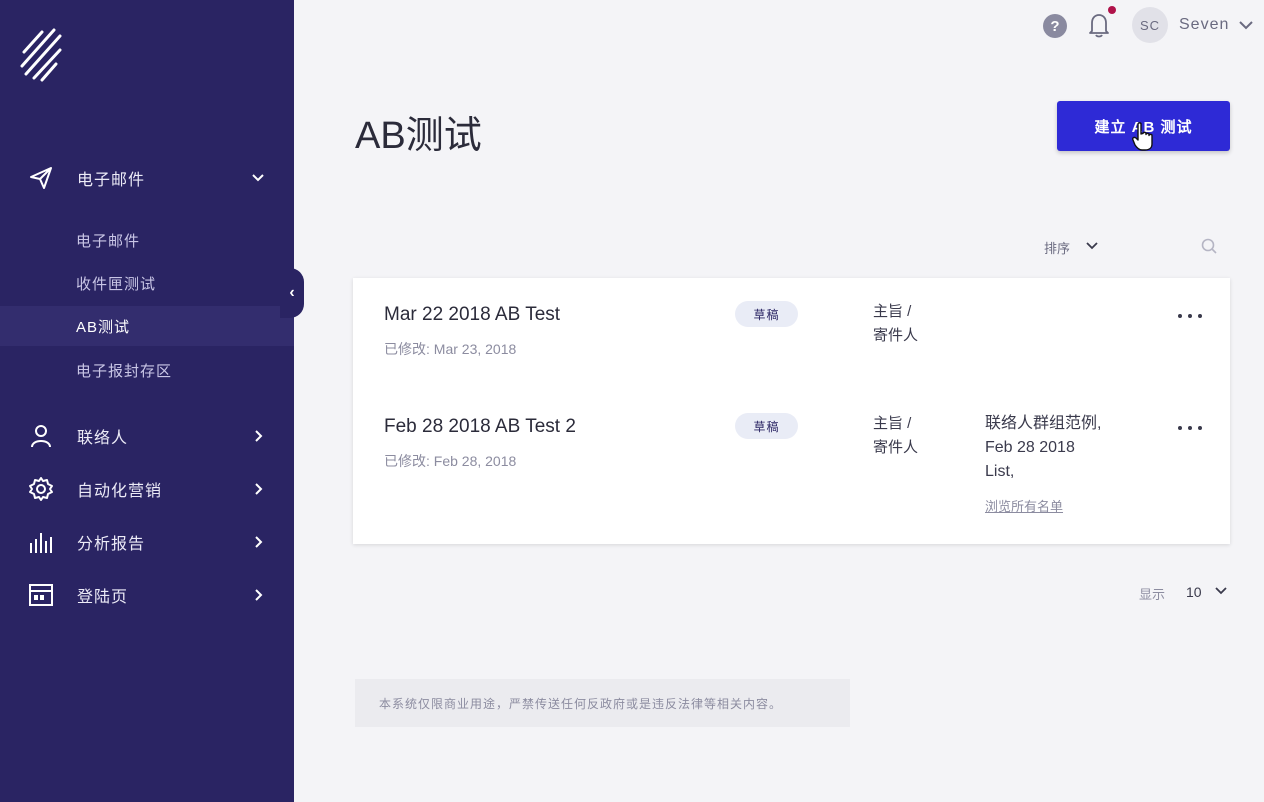 This screenshot has width=1264, height=802. I want to click on page-size-select: 10, so click(1194, 592).